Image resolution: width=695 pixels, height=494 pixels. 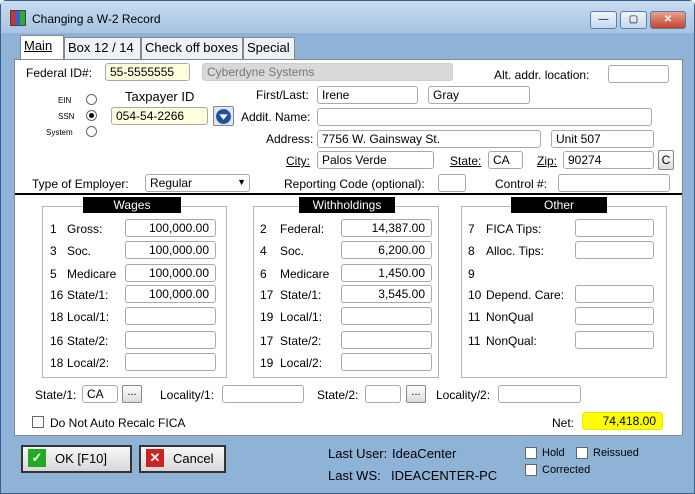 What do you see at coordinates (484, 117) in the screenshot?
I see `addit-name-field` at bounding box center [484, 117].